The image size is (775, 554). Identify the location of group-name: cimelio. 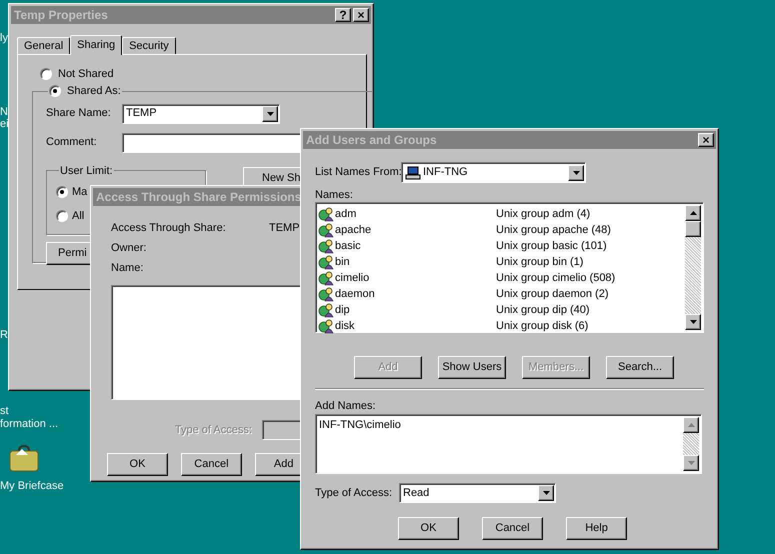
(352, 278).